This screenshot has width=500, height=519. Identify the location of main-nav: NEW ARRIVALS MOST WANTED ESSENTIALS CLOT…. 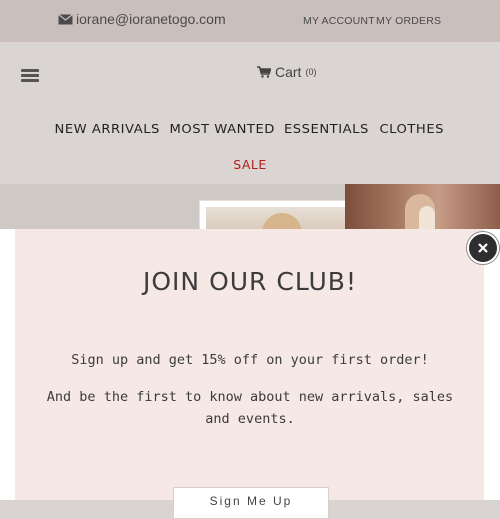
(250, 128).